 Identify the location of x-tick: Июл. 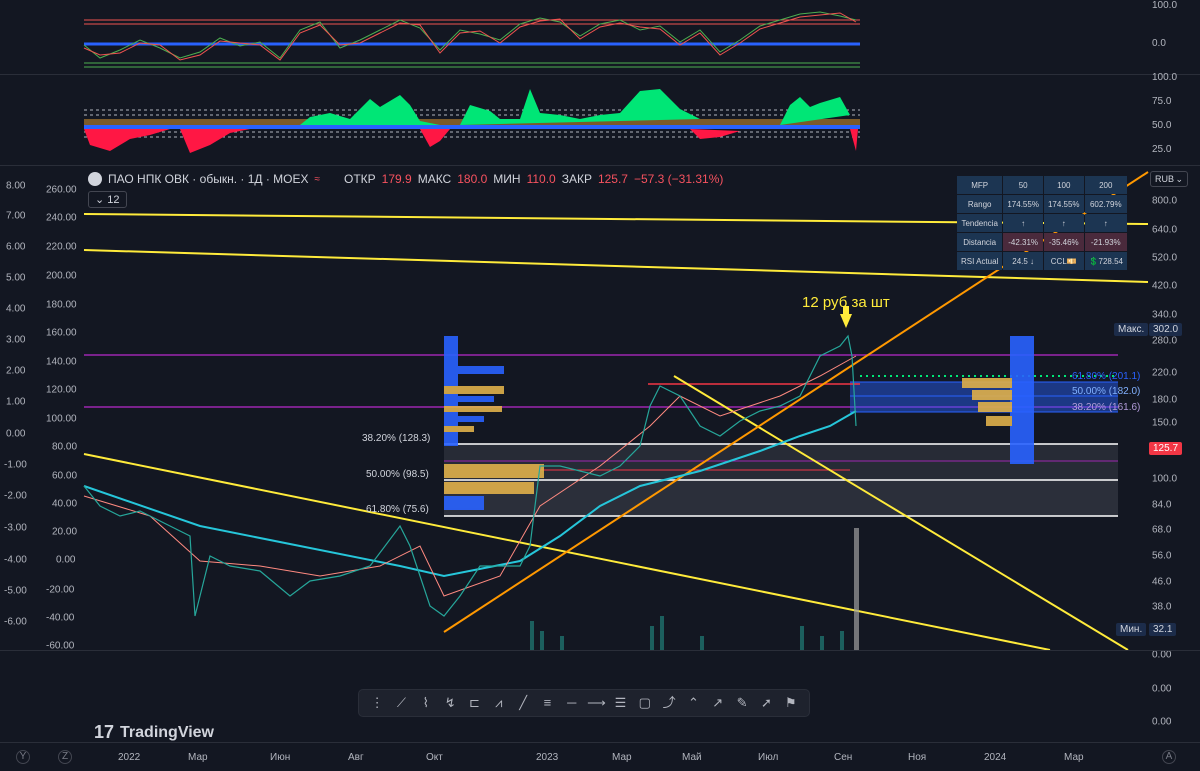
(768, 757).